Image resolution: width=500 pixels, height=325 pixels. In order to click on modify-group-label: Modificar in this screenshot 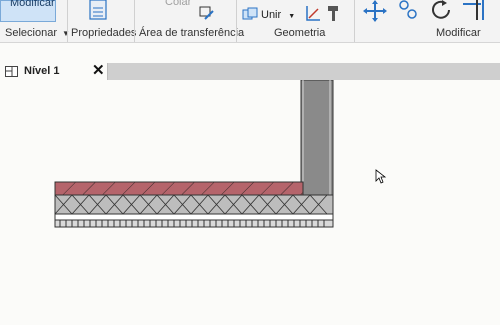, I will do `click(458, 33)`.